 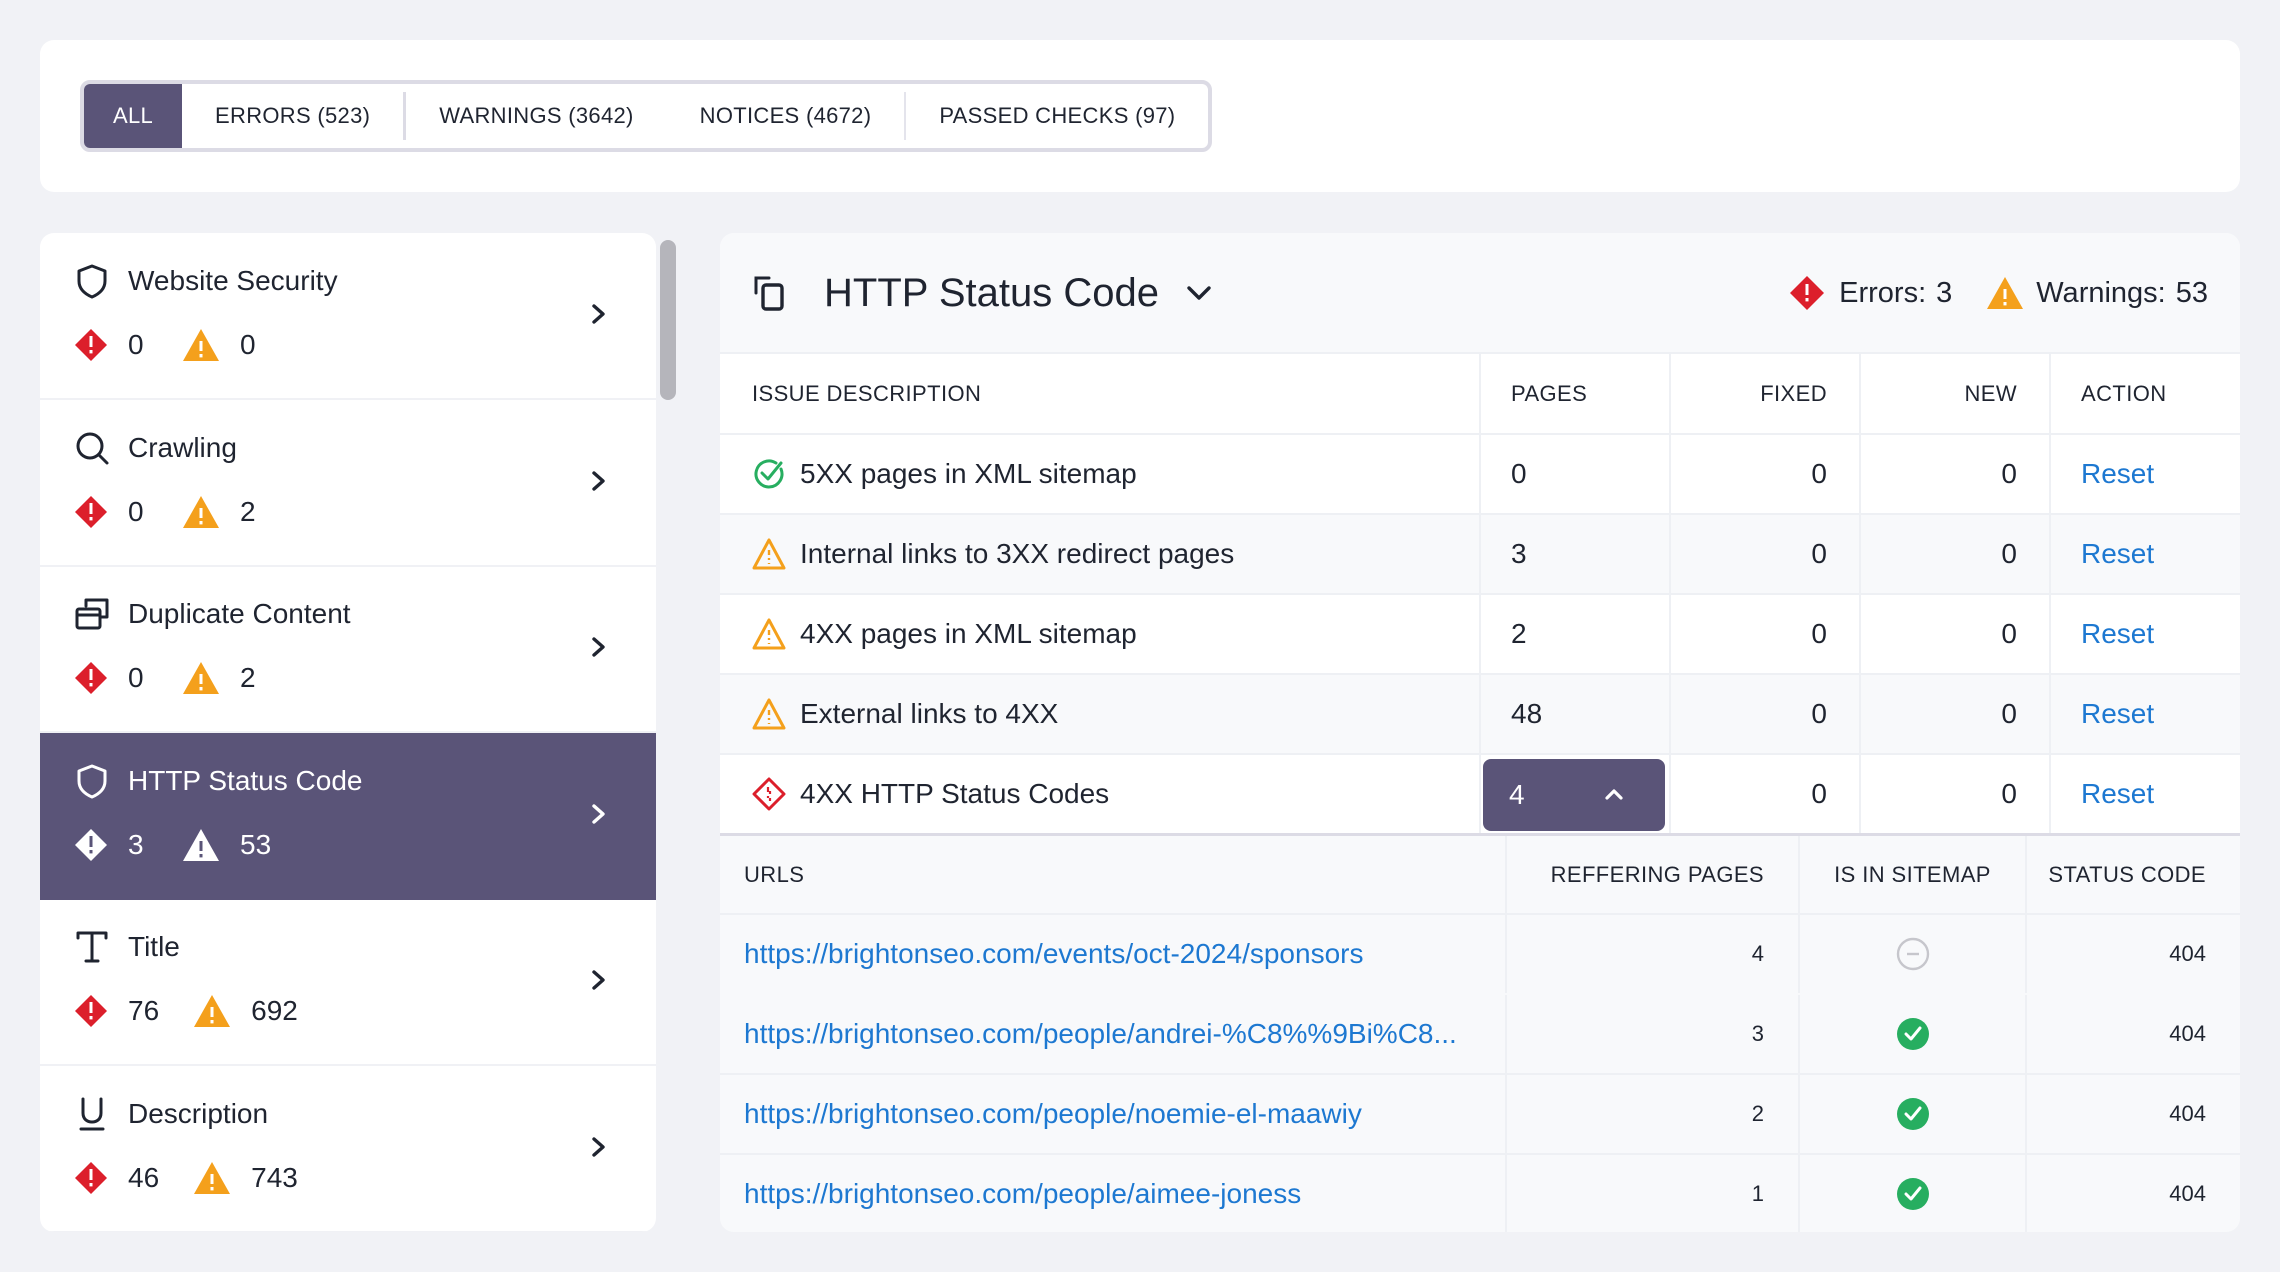 I want to click on pages-count: 4, so click(x=1517, y=794).